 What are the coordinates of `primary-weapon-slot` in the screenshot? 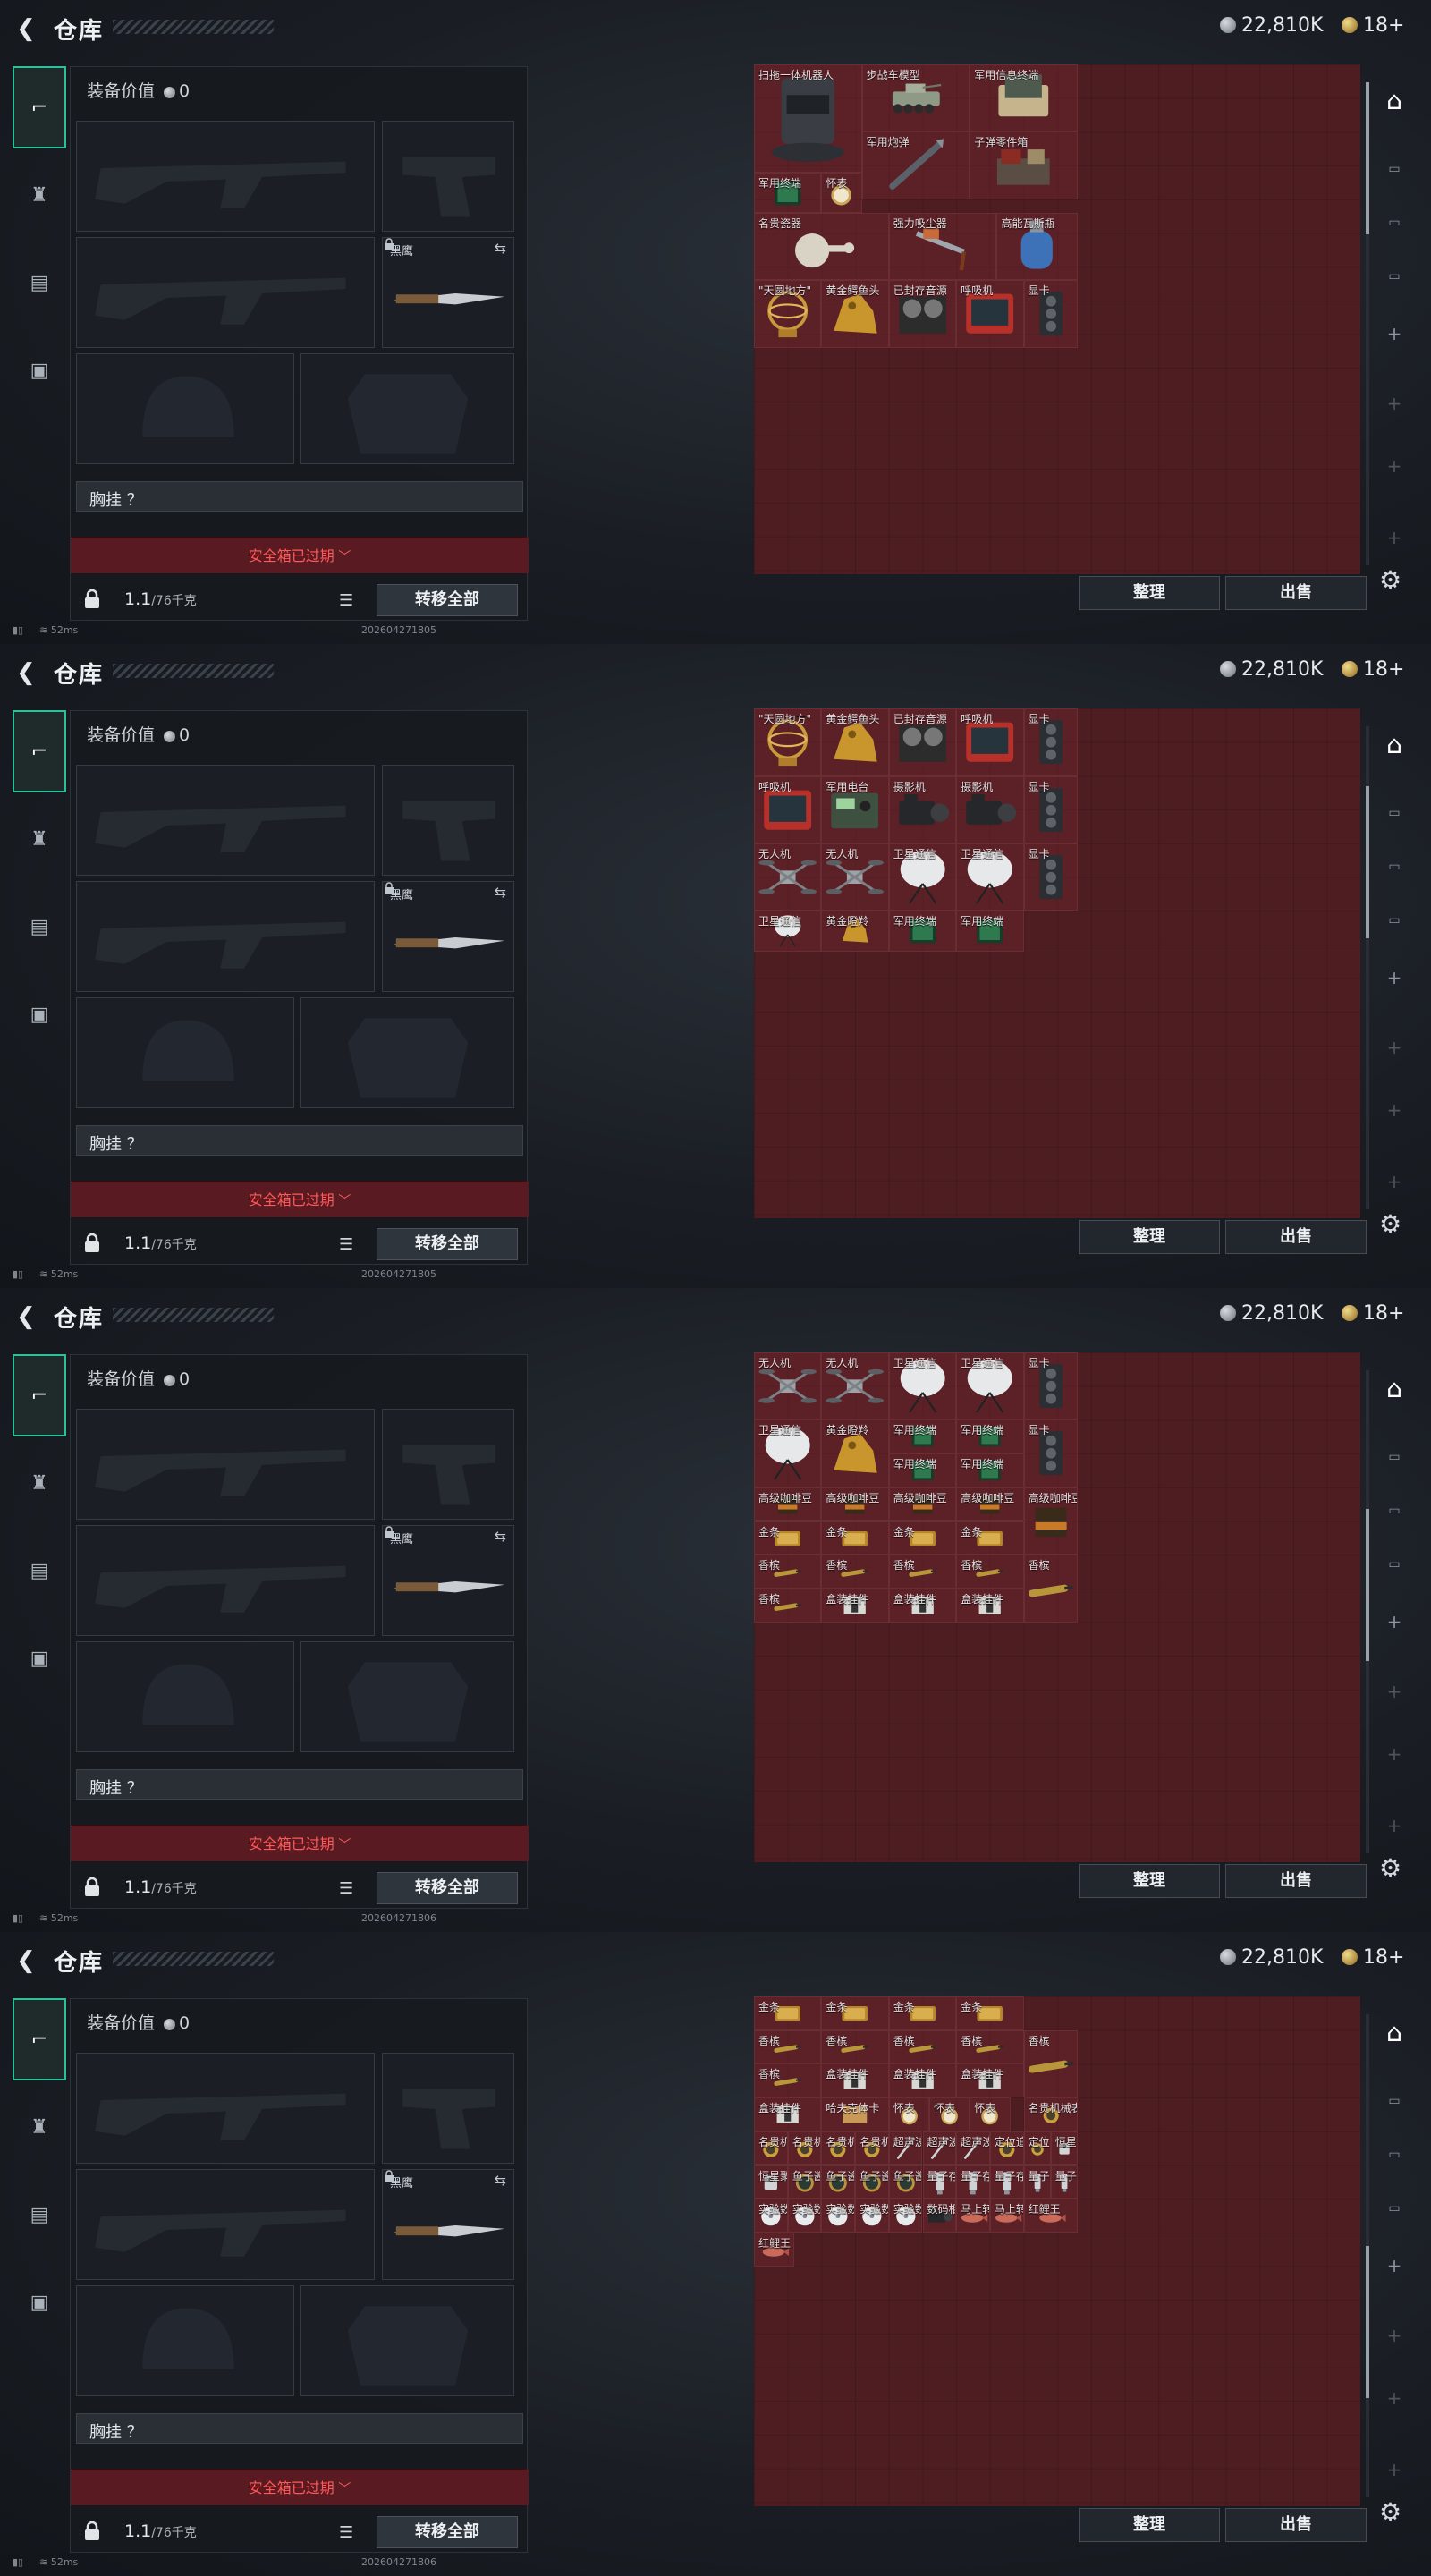 It's located at (226, 176).